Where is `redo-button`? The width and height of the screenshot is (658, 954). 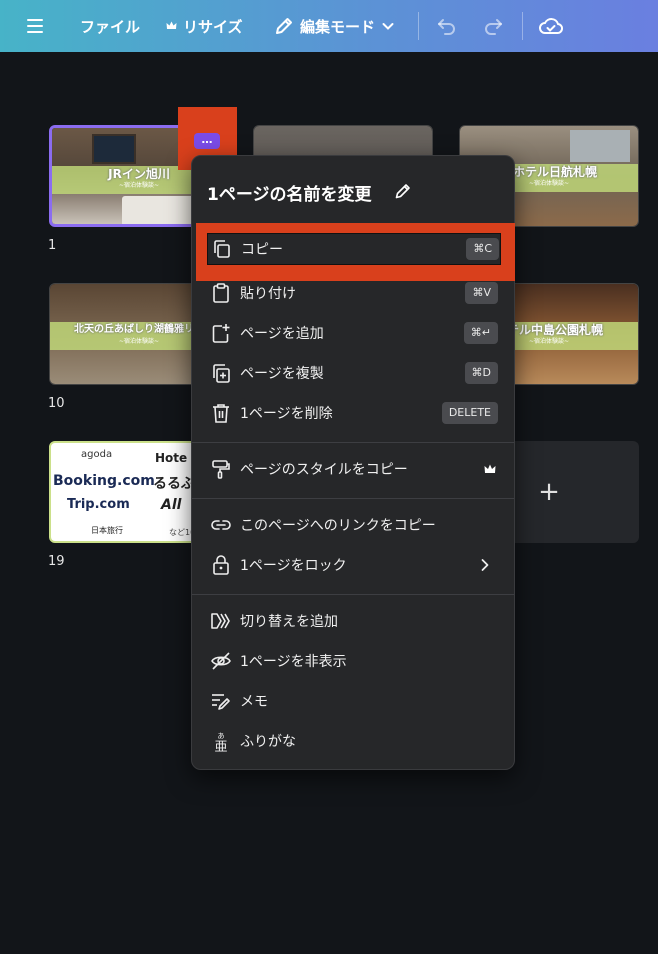 redo-button is located at coordinates (493, 26).